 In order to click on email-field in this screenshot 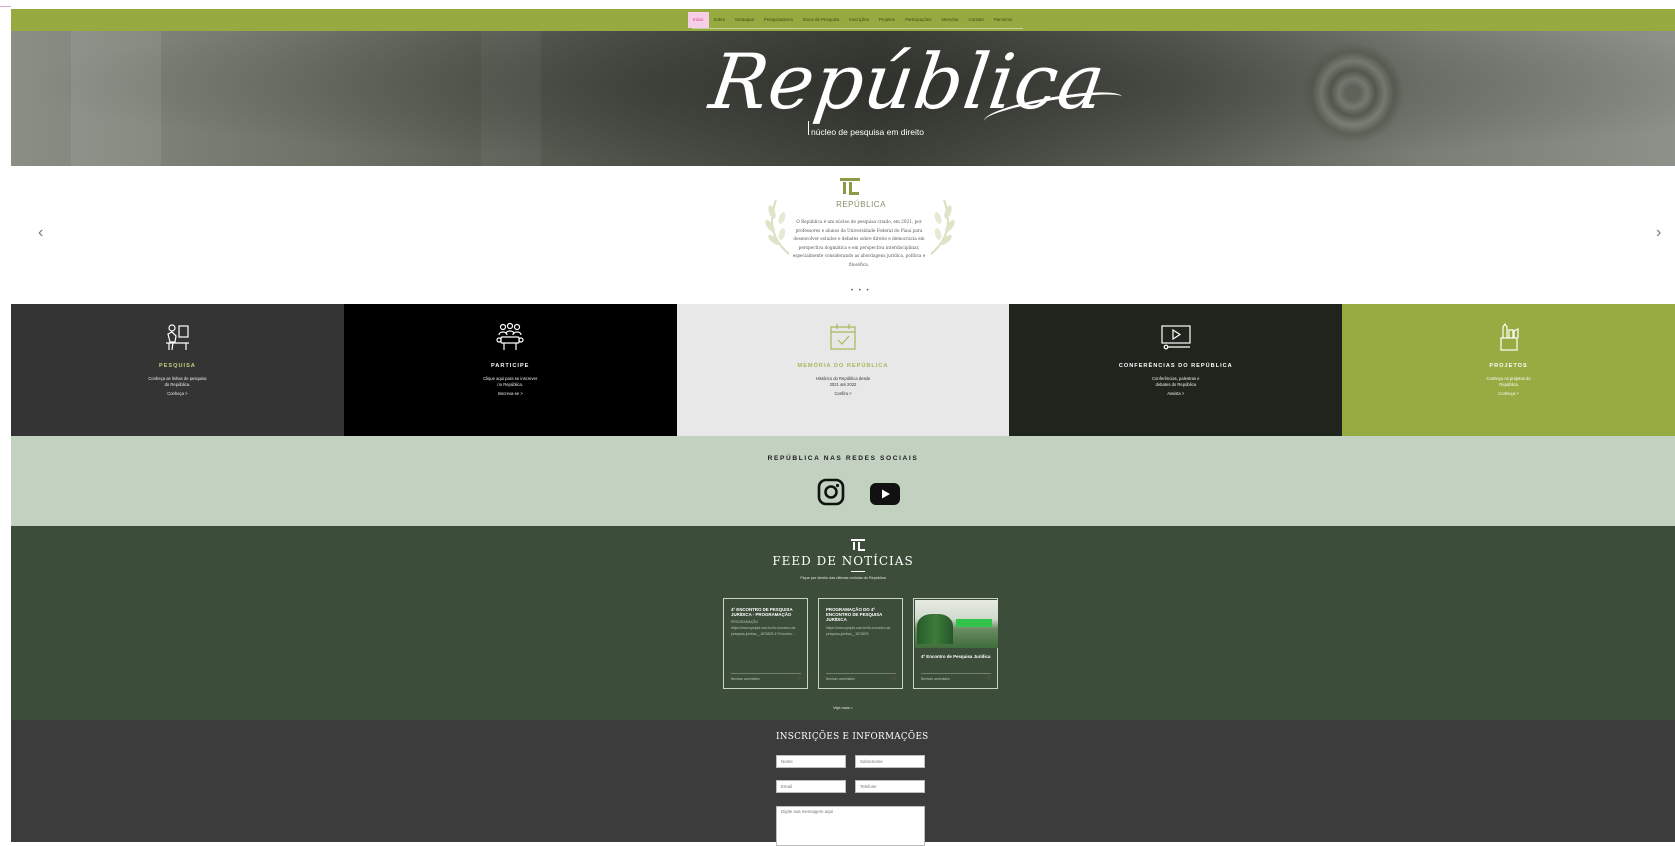, I will do `click(811, 786)`.